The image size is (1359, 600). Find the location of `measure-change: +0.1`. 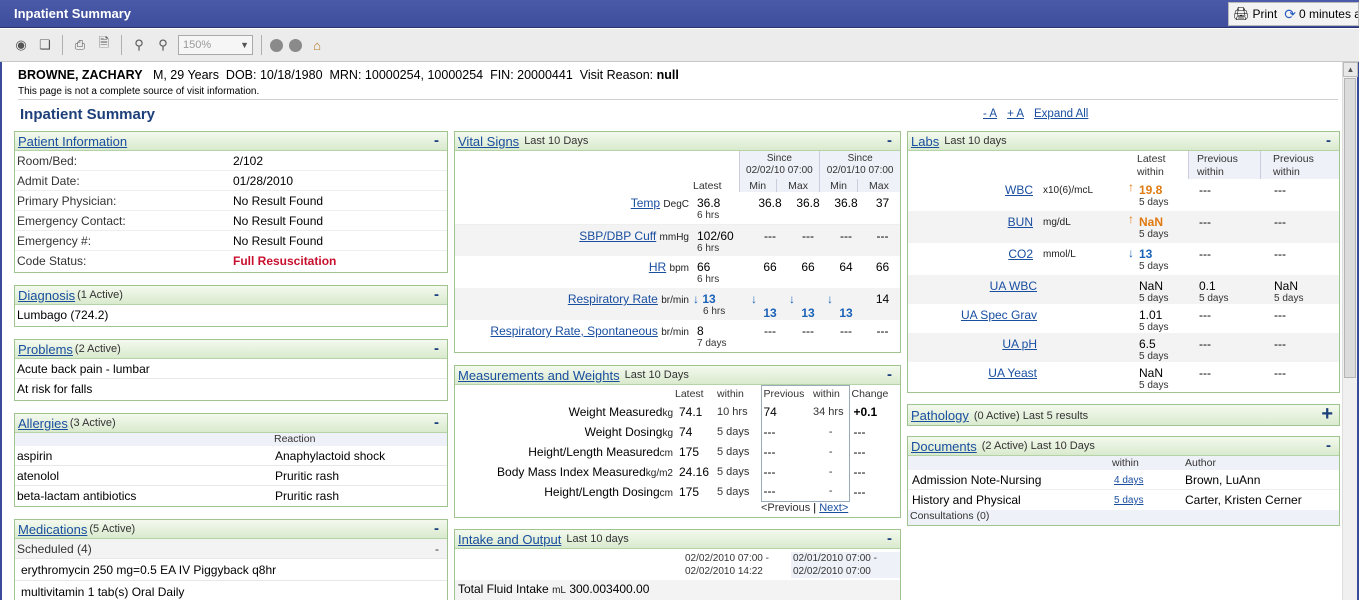

measure-change: +0.1 is located at coordinates (865, 411).